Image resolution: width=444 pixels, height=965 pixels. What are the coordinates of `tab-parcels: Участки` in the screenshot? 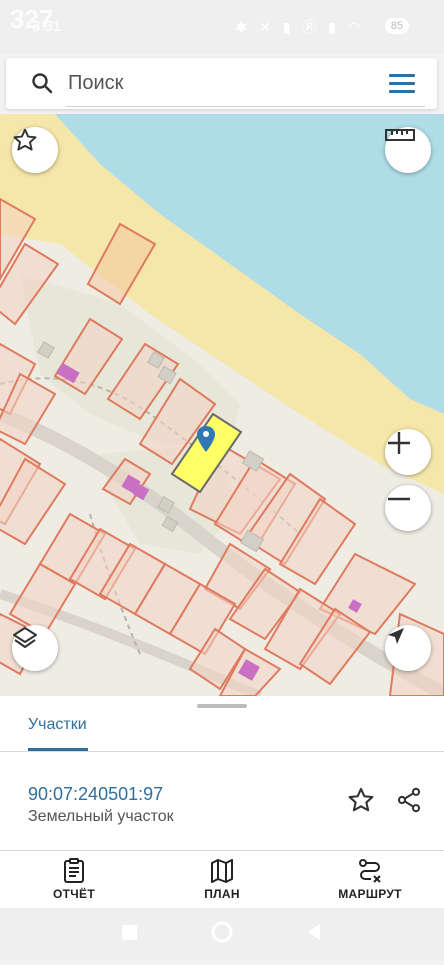 It's located at (57, 725).